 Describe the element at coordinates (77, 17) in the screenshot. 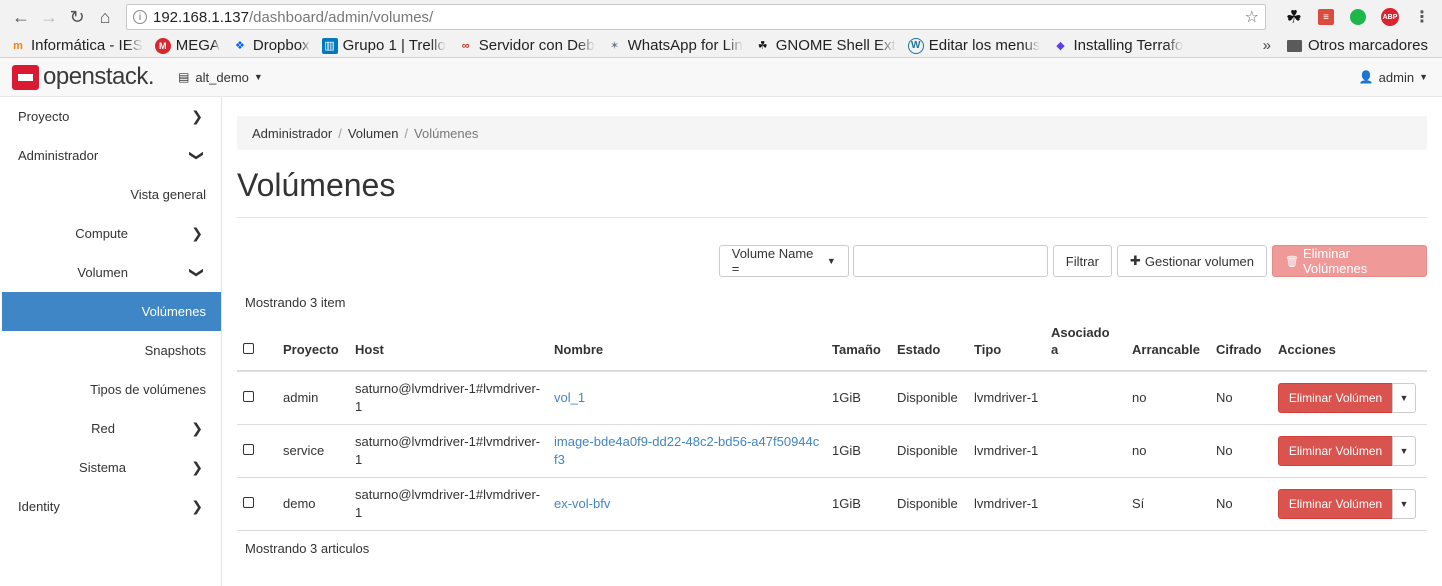

I see `reload-icon: ↻` at that location.